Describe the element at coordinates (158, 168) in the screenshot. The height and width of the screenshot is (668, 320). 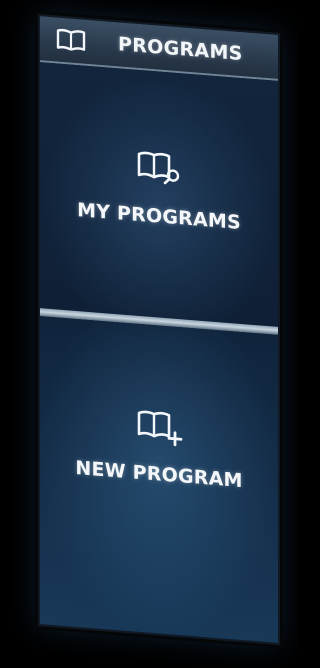
I see `book-search-icon` at that location.